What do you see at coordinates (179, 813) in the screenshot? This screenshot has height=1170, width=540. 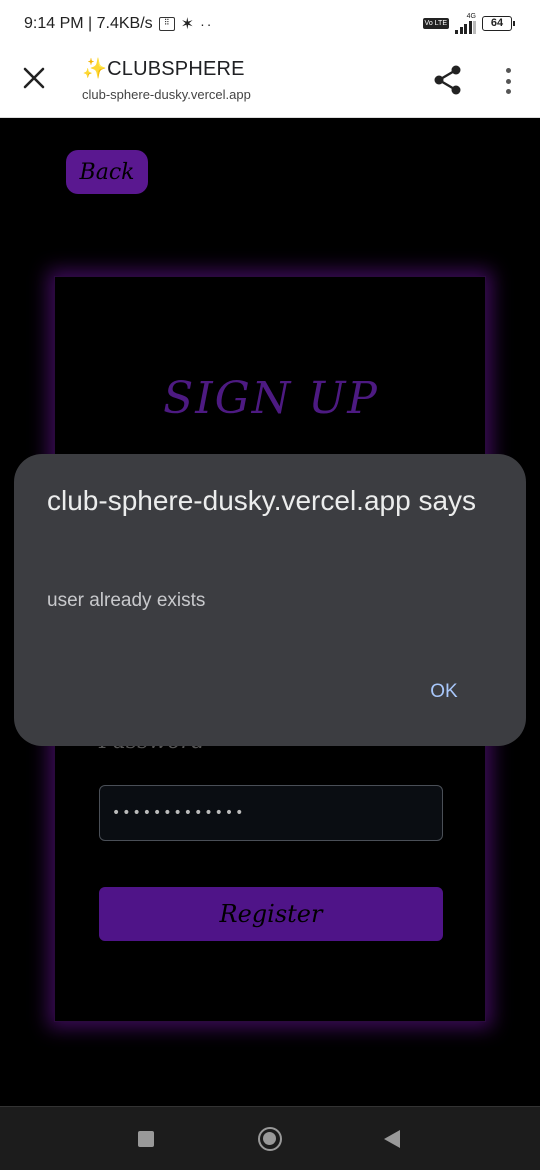 I see `password-value: •••••••••••••` at bounding box center [179, 813].